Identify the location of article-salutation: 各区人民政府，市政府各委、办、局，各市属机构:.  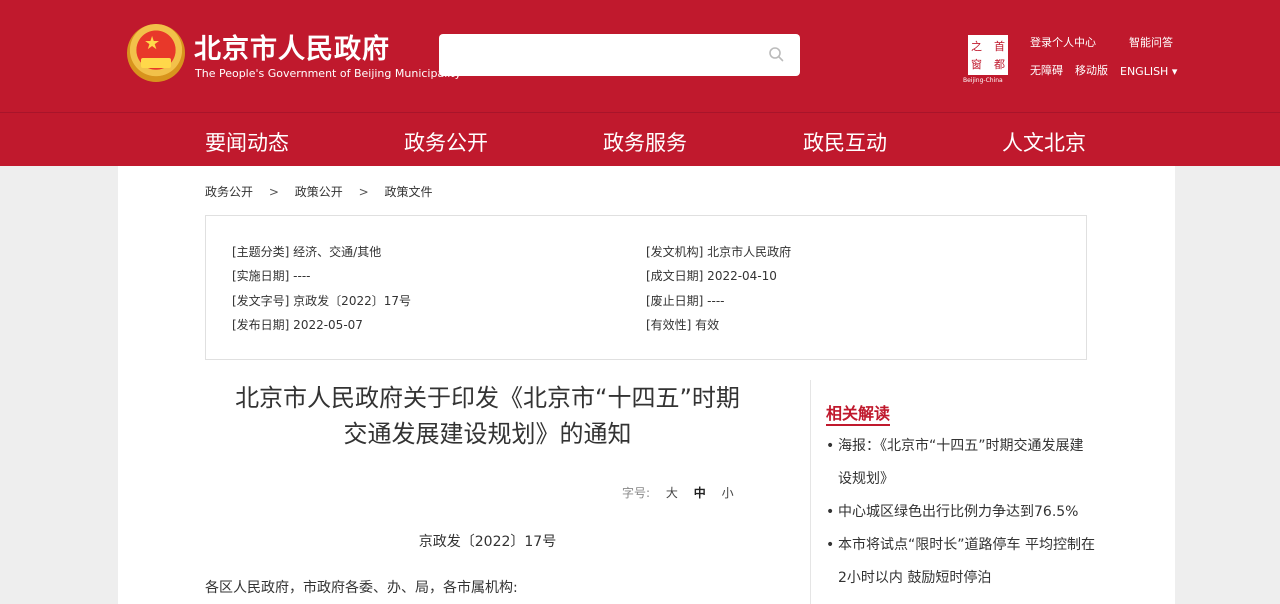
(361, 588).